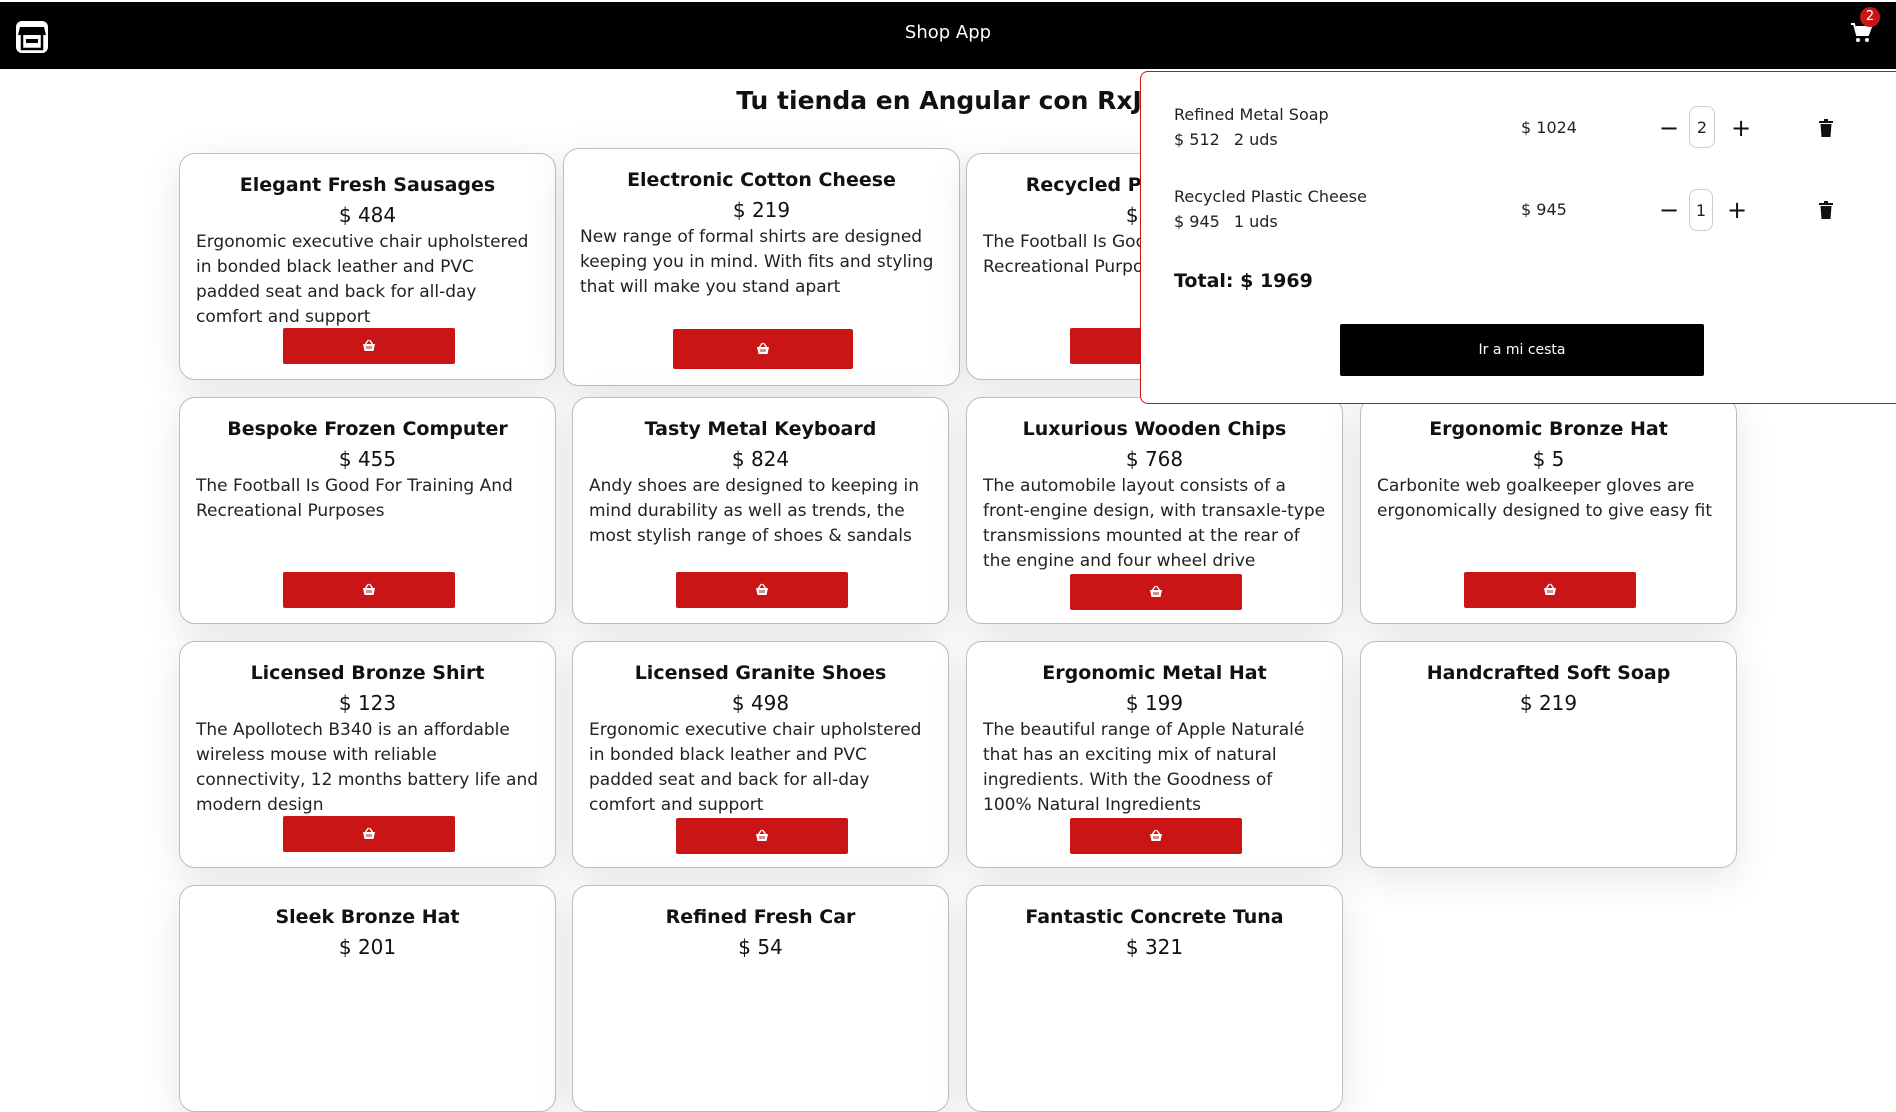 The width and height of the screenshot is (1896, 1112). Describe the element at coordinates (1154, 998) in the screenshot. I see `product-card: Fantastic Concrete Tuna $ 321` at that location.